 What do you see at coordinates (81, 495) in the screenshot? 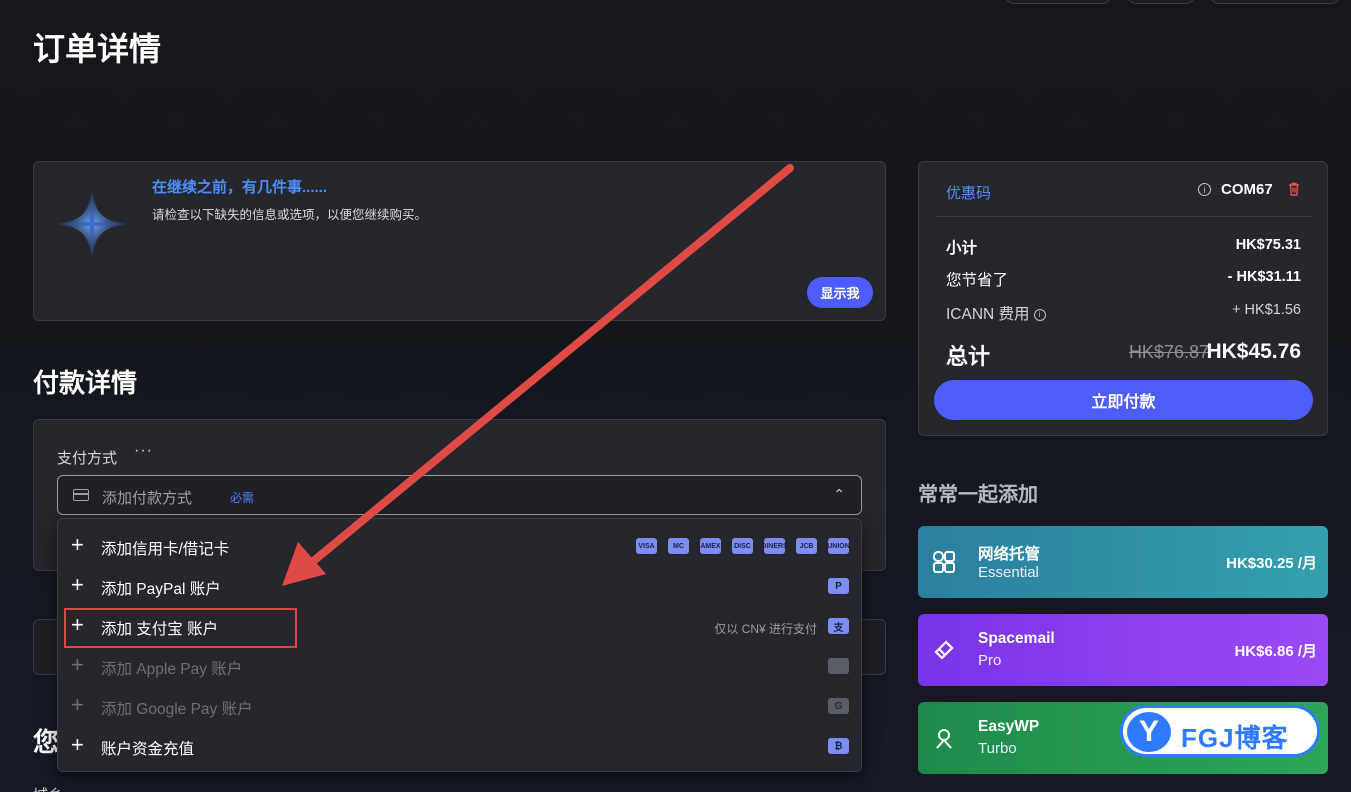
I see `credit-card-icon` at bounding box center [81, 495].